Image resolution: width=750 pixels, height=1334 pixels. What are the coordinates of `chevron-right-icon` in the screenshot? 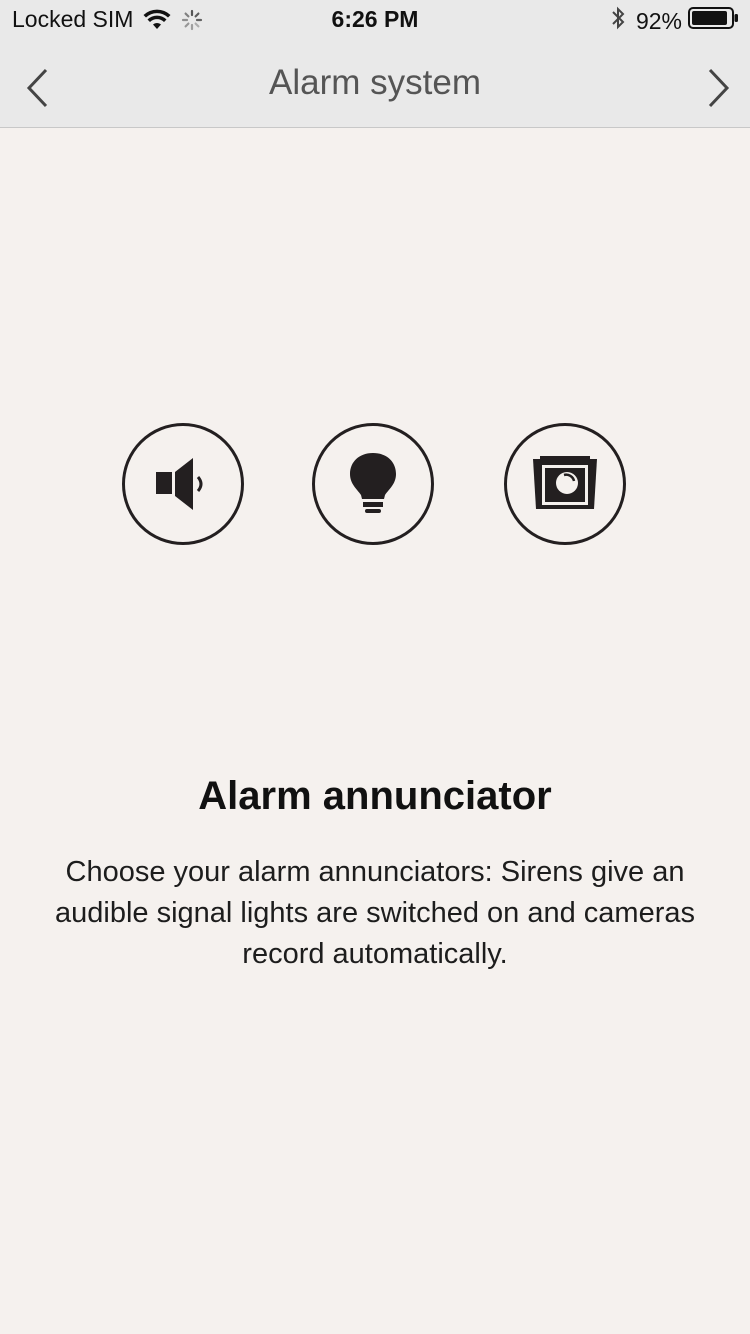 It's located at (719, 88).